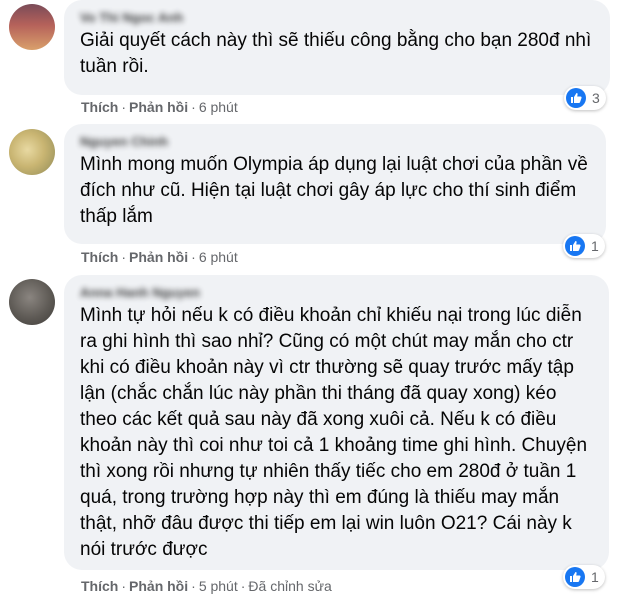 This screenshot has width=620, height=603. What do you see at coordinates (338, 18) in the screenshot?
I see `comment-author: Vo Thi Ngoc Anh` at bounding box center [338, 18].